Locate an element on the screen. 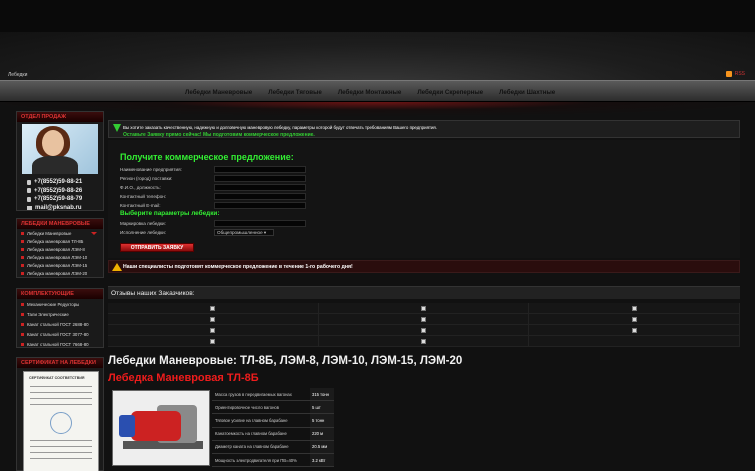 This screenshot has height=471, width=755. marking-input is located at coordinates (260, 223).